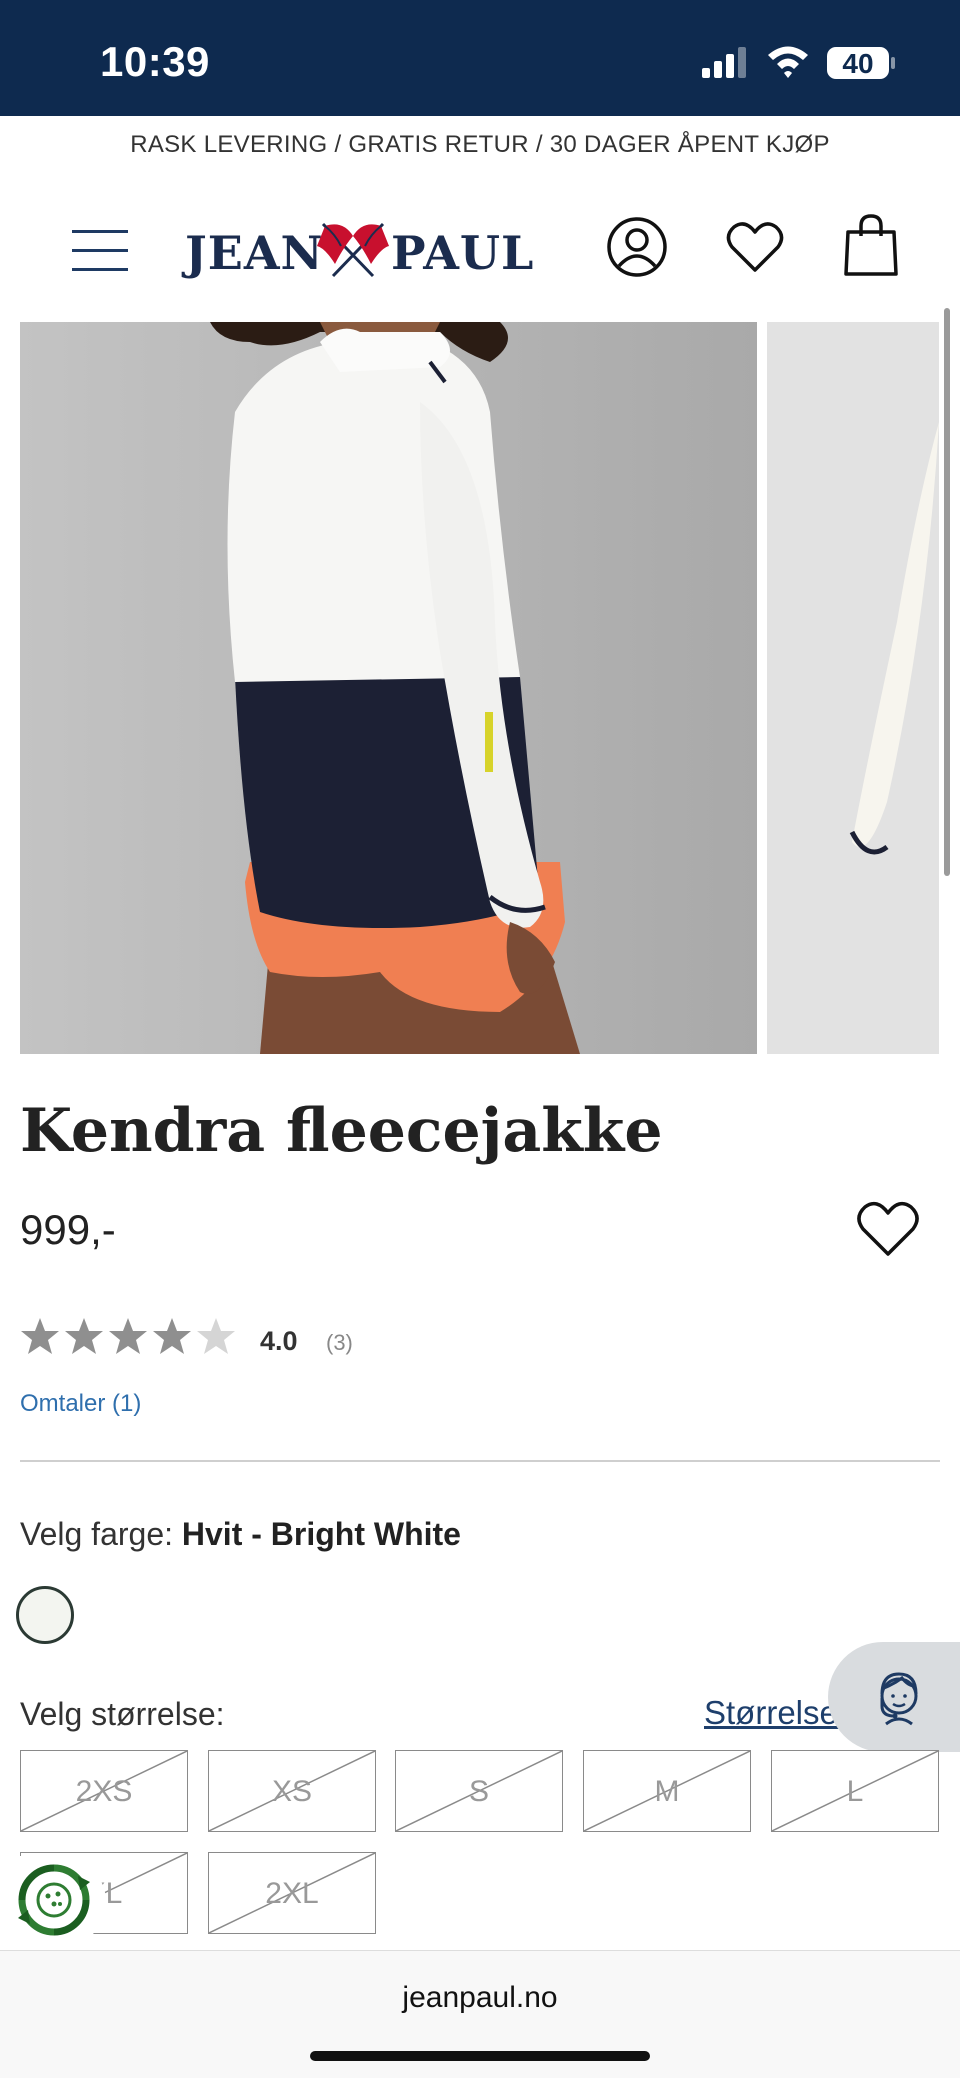 The height and width of the screenshot is (2078, 960). I want to click on size-option-m: M, so click(667, 1791).